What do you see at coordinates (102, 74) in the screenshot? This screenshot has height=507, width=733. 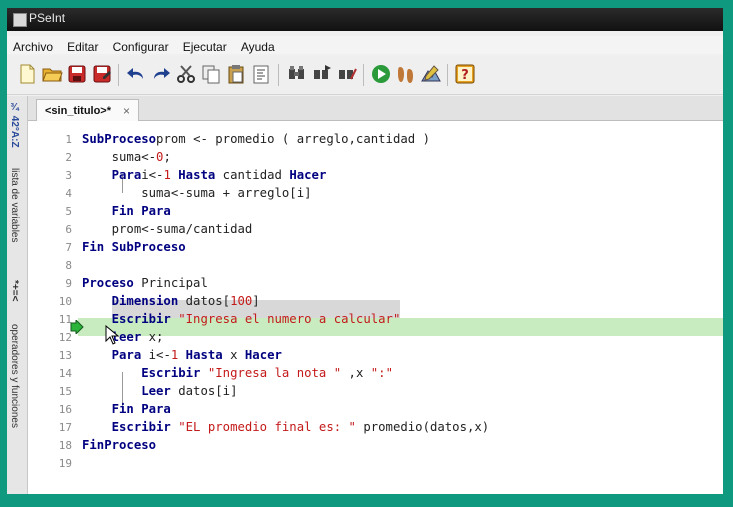 I see `save-as-icon` at bounding box center [102, 74].